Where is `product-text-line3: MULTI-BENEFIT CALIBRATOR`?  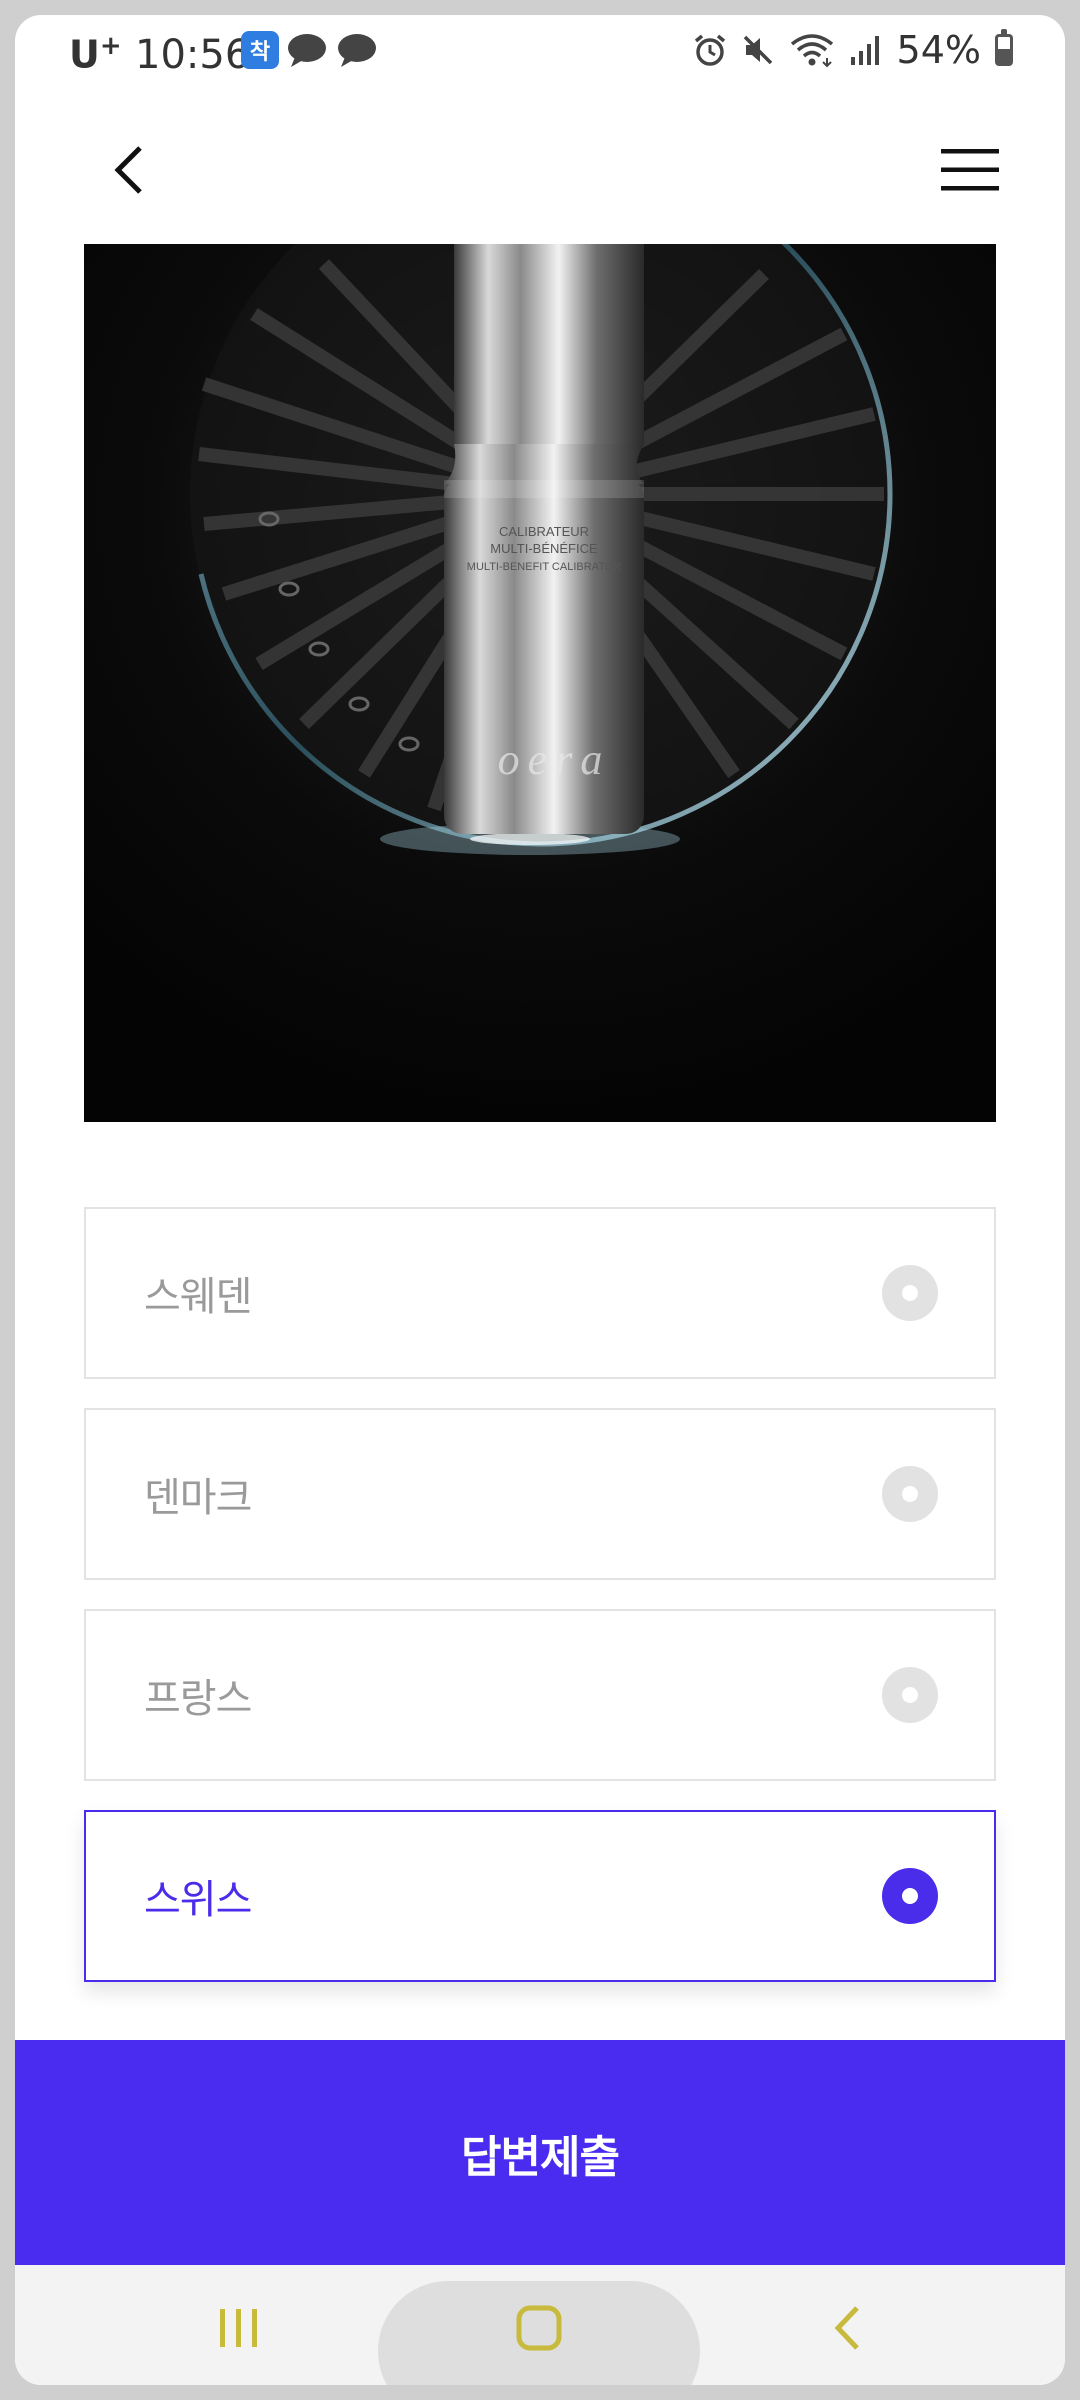 product-text-line3: MULTI-BENEFIT CALIBRATOR is located at coordinates (544, 567).